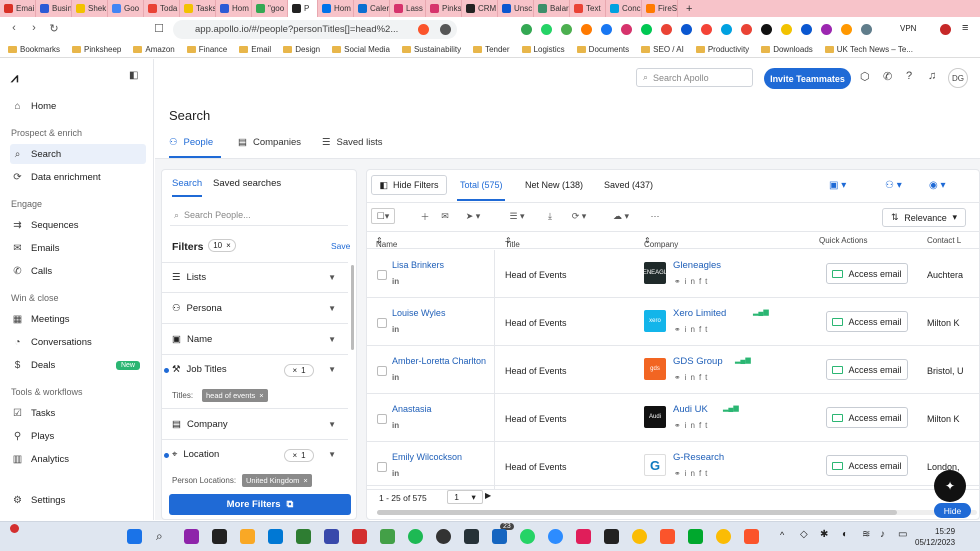  Describe the element at coordinates (807, 78) in the screenshot. I see `invite-teammates-button: Invite Teammates` at that location.